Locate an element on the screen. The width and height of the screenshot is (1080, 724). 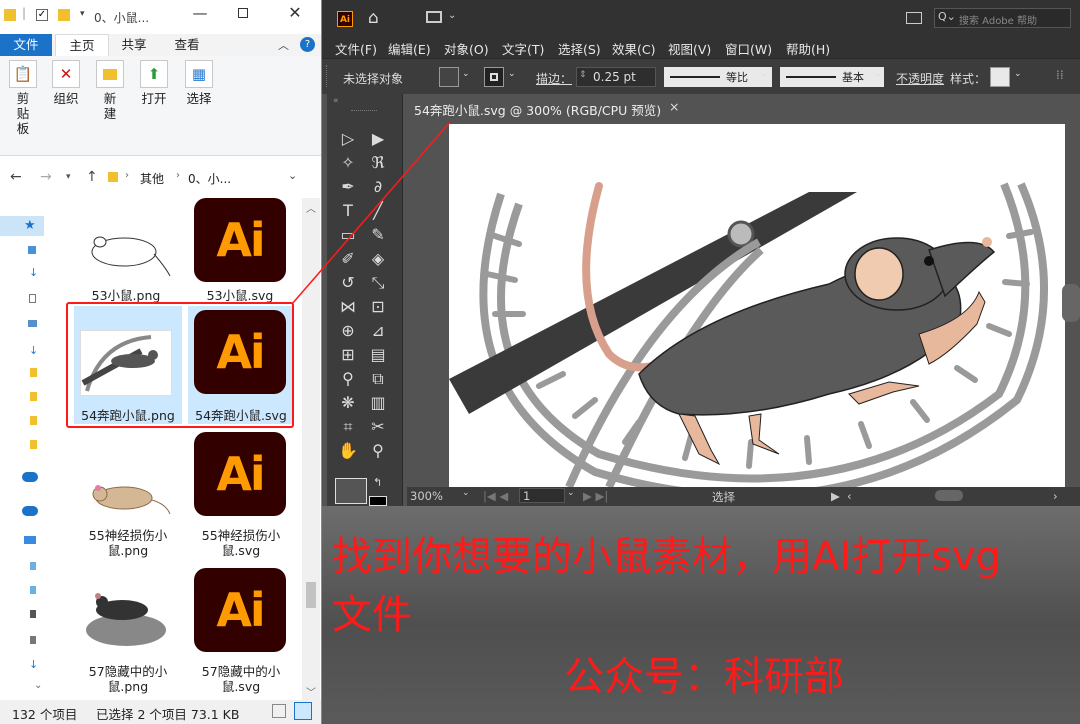
account-name: 公众号：科研部 is located at coordinates (704, 677).